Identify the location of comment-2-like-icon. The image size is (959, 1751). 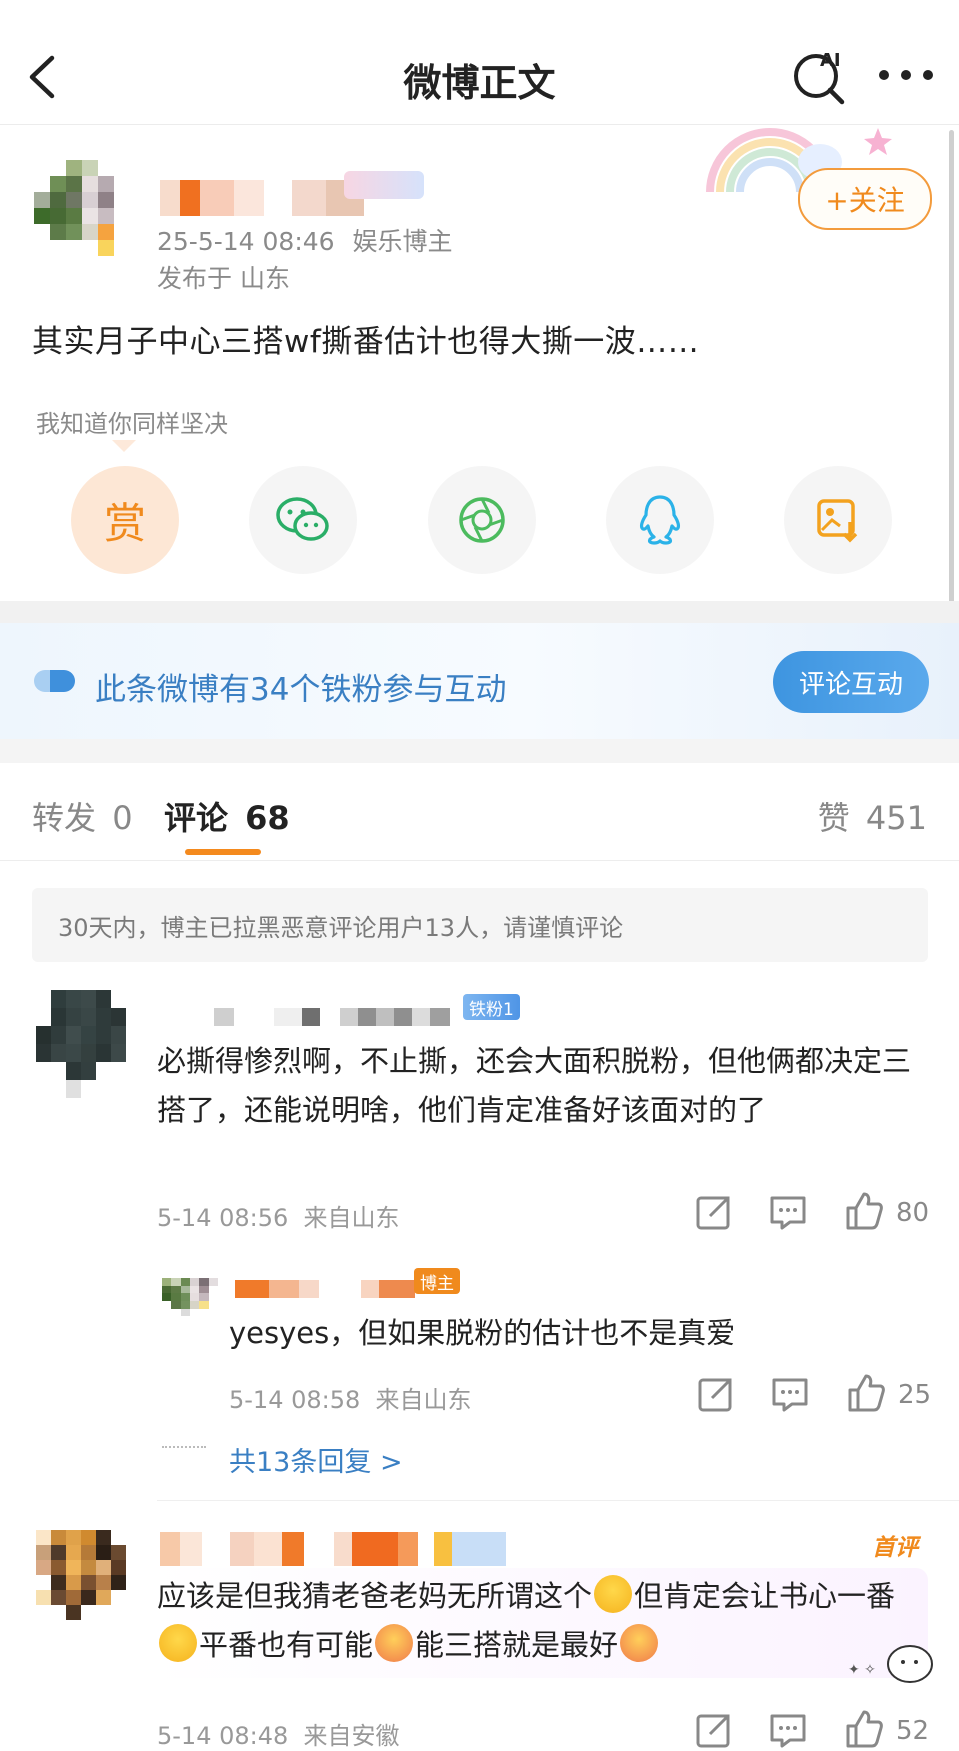
(864, 1728).